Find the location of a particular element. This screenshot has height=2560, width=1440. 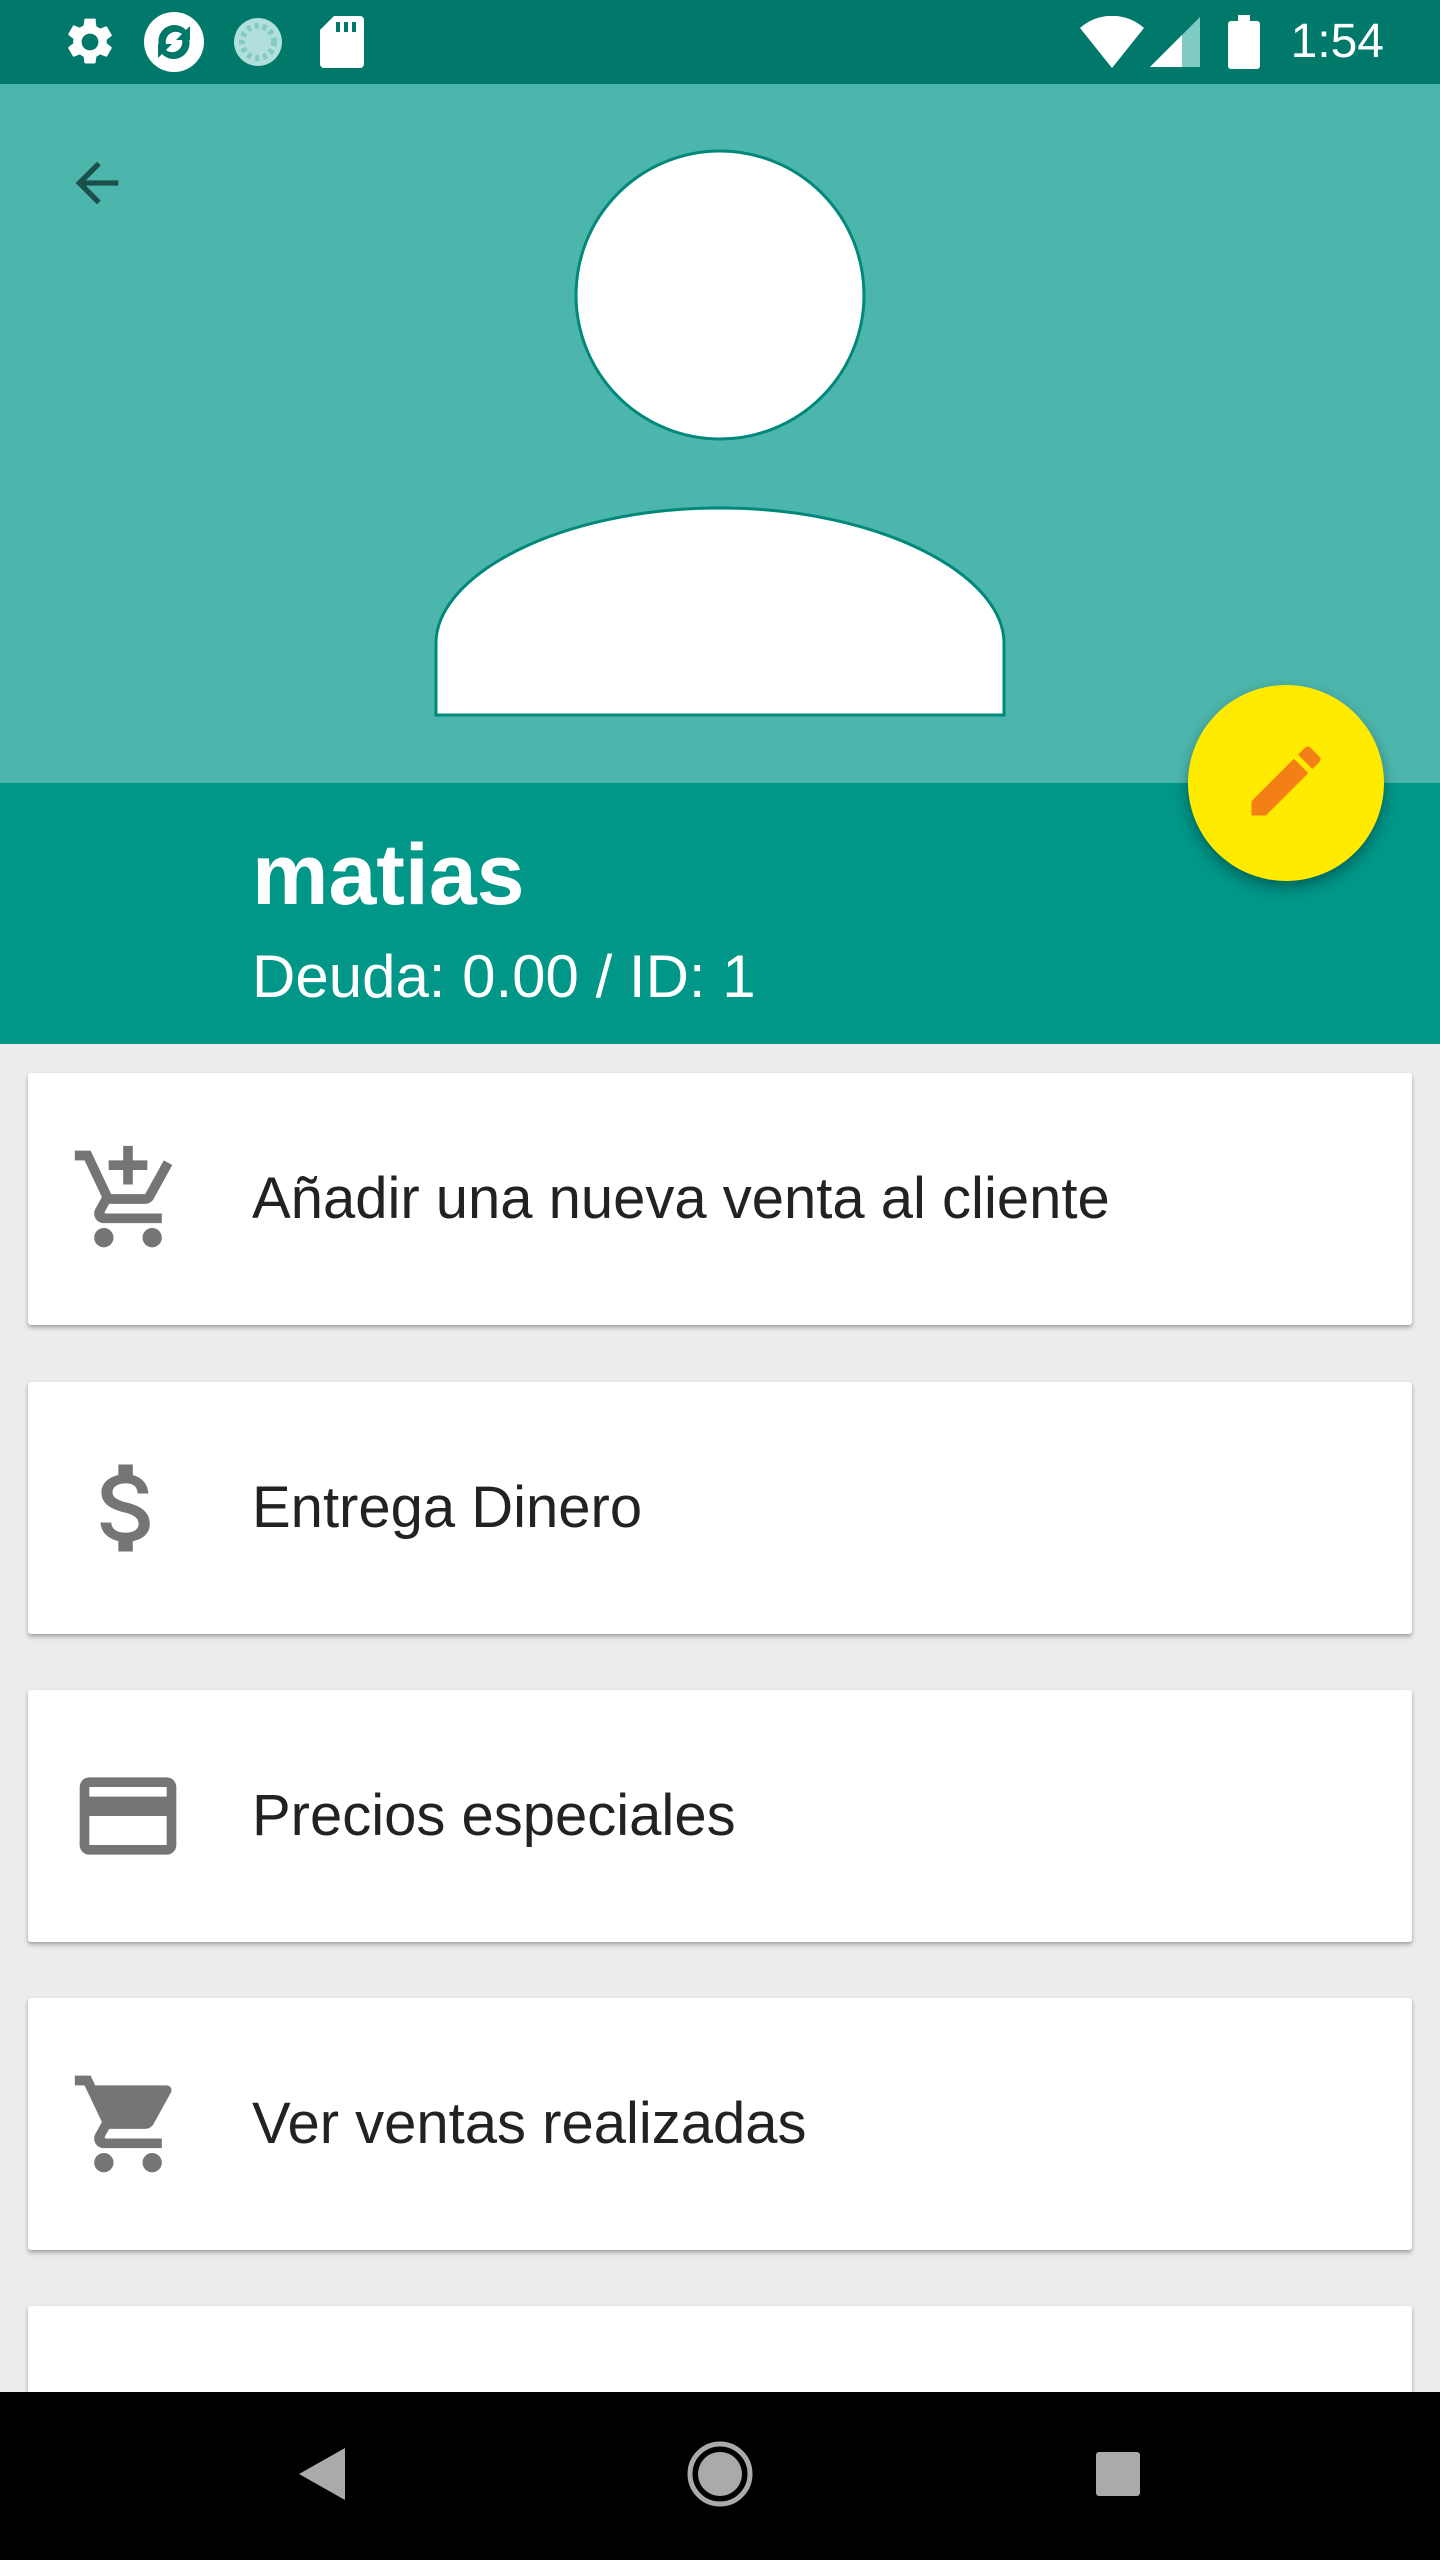

sd-card-icon is located at coordinates (342, 42).